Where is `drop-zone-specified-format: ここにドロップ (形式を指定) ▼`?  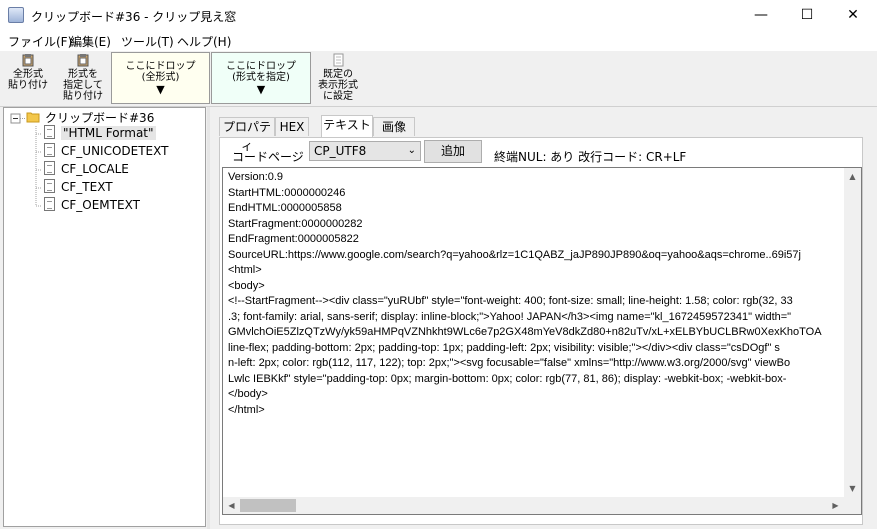 drop-zone-specified-format: ここにドロップ (形式を指定) ▼ is located at coordinates (261, 78).